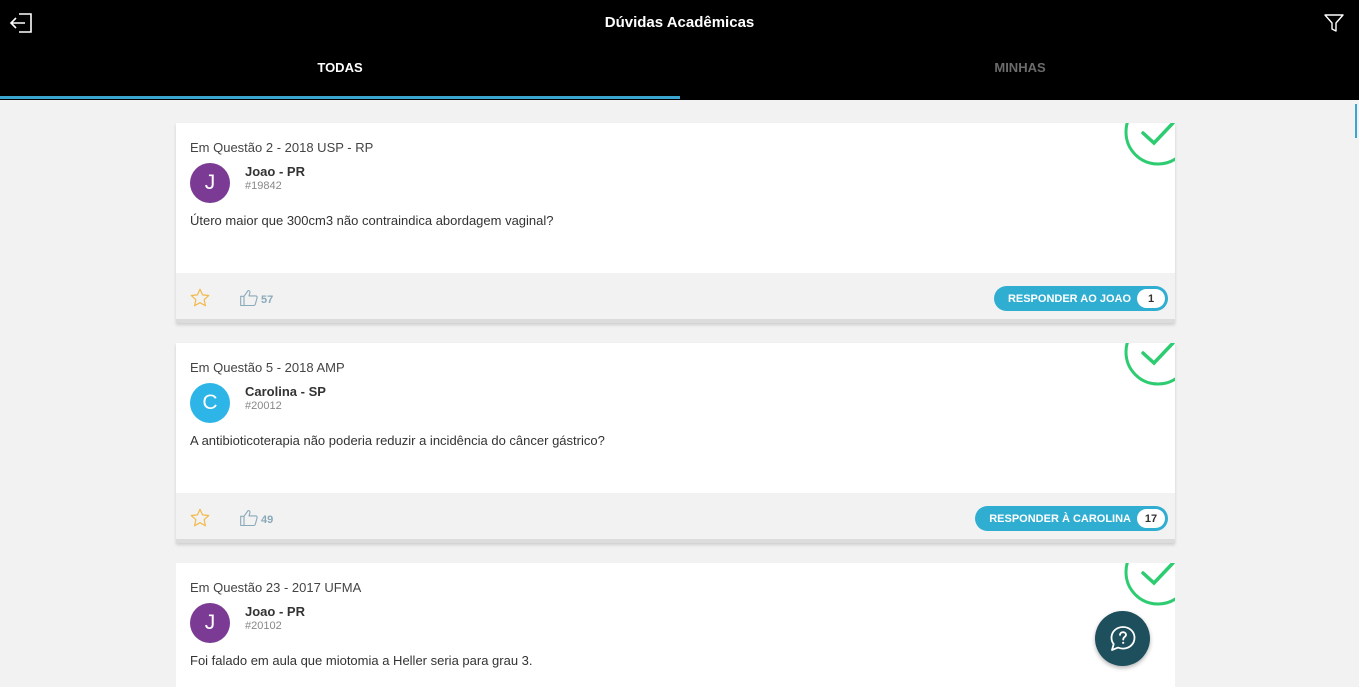  Describe the element at coordinates (281, 147) in the screenshot. I see `question-source: Em Questão 2 - 2018 USP - RP` at that location.